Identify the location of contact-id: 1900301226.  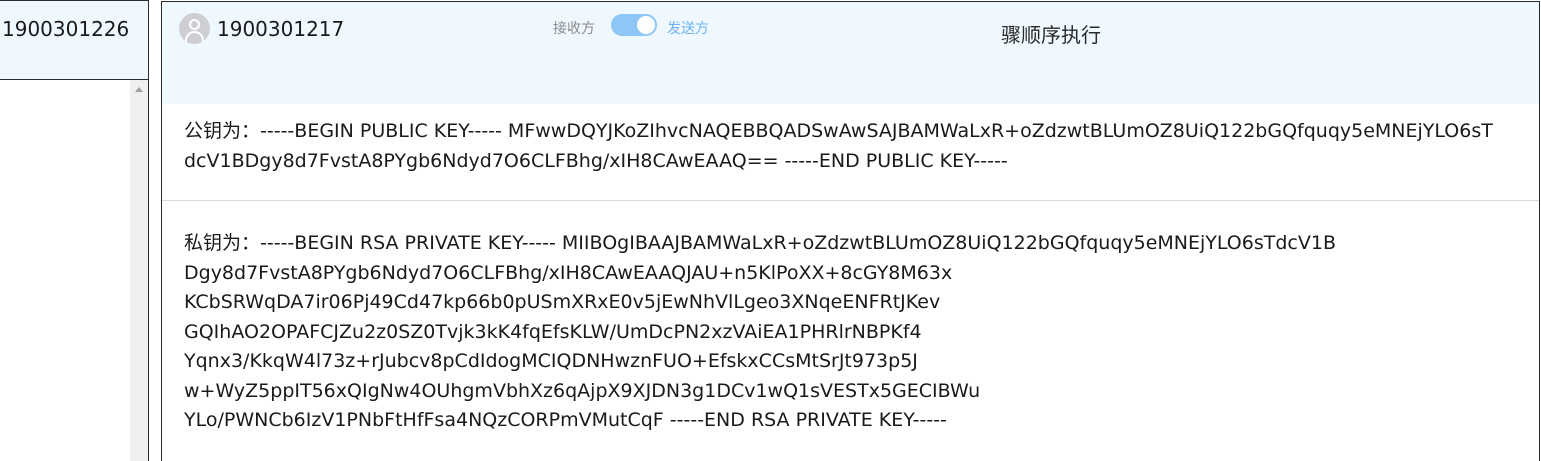
(66, 29).